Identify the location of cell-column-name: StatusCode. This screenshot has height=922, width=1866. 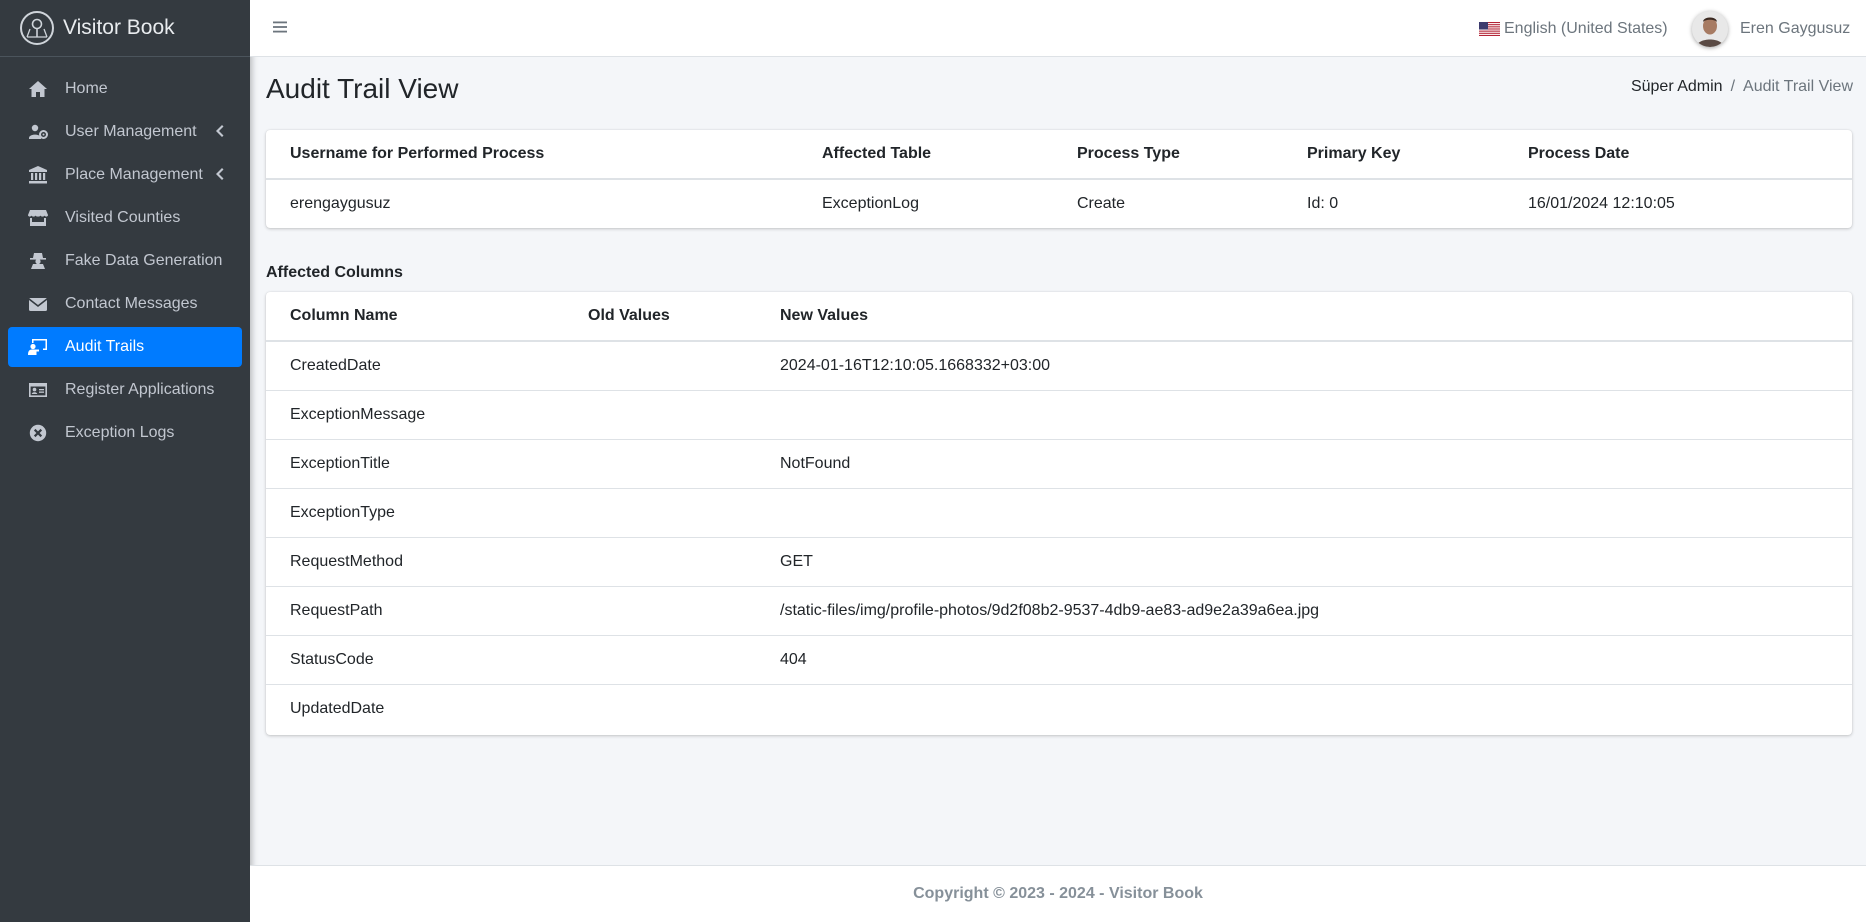
(415, 659).